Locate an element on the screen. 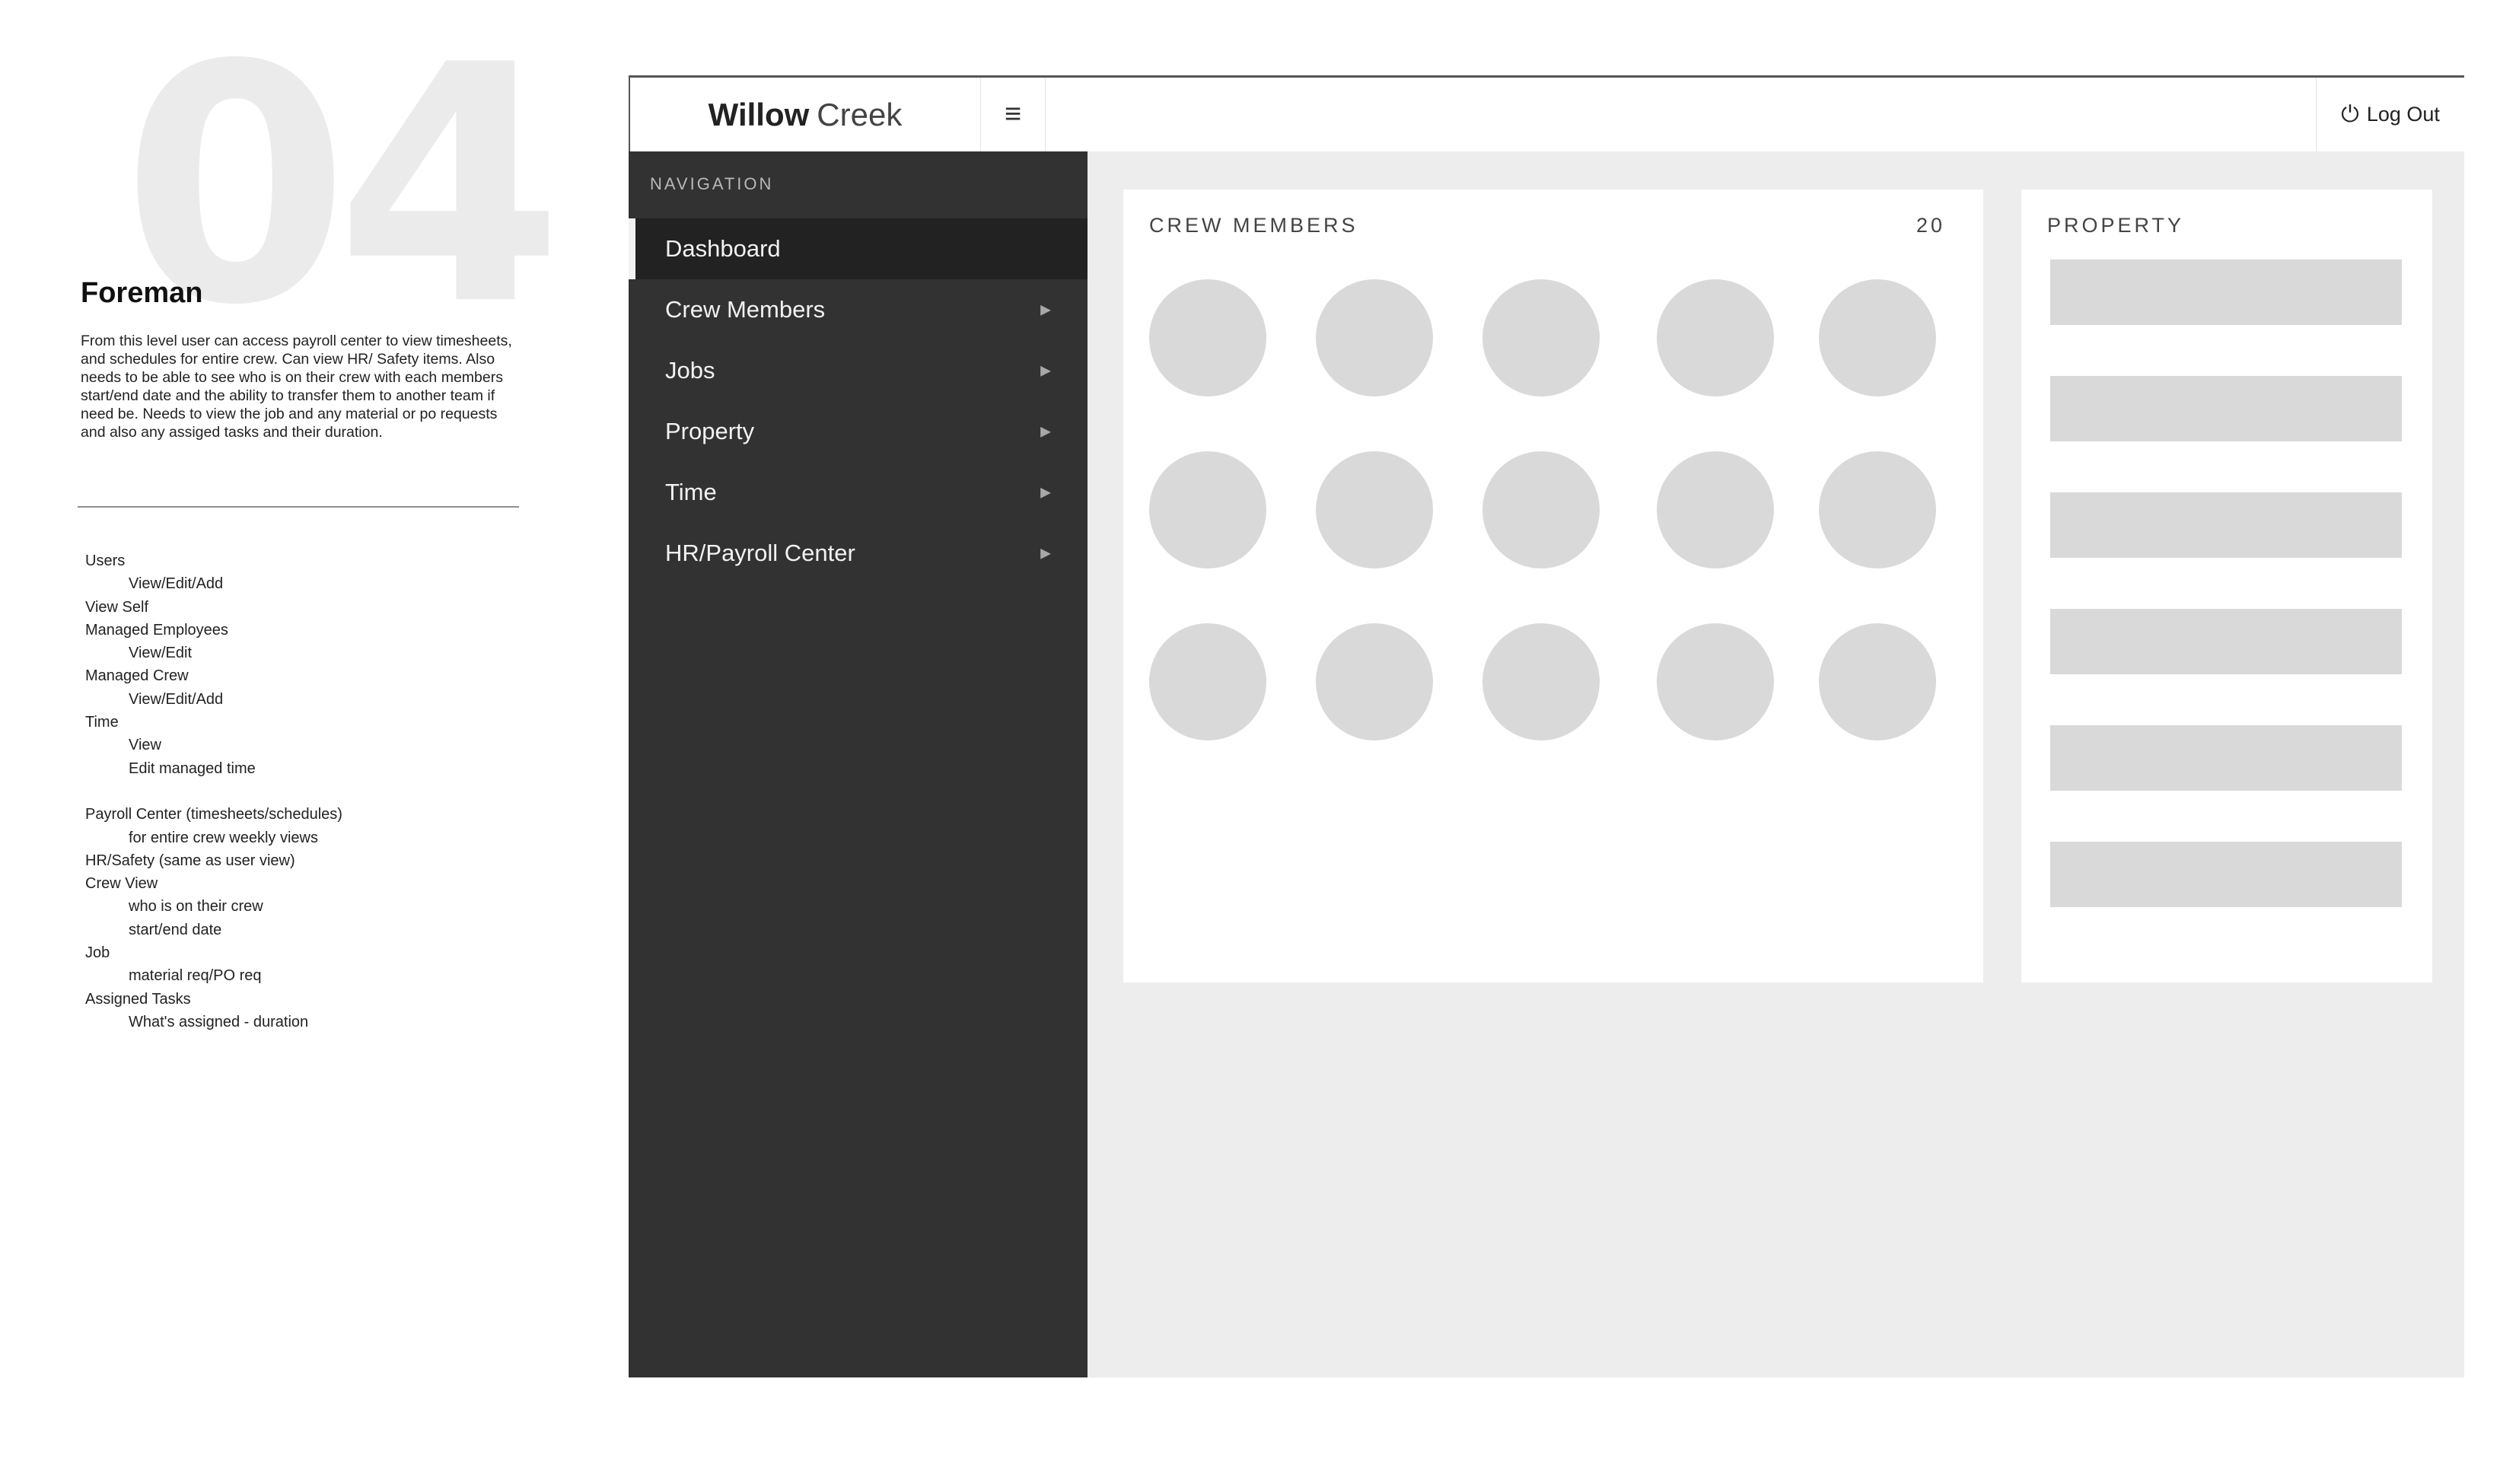 The height and width of the screenshot is (1484, 2519). permission-item: What's assigned - duration is located at coordinates (219, 1021).